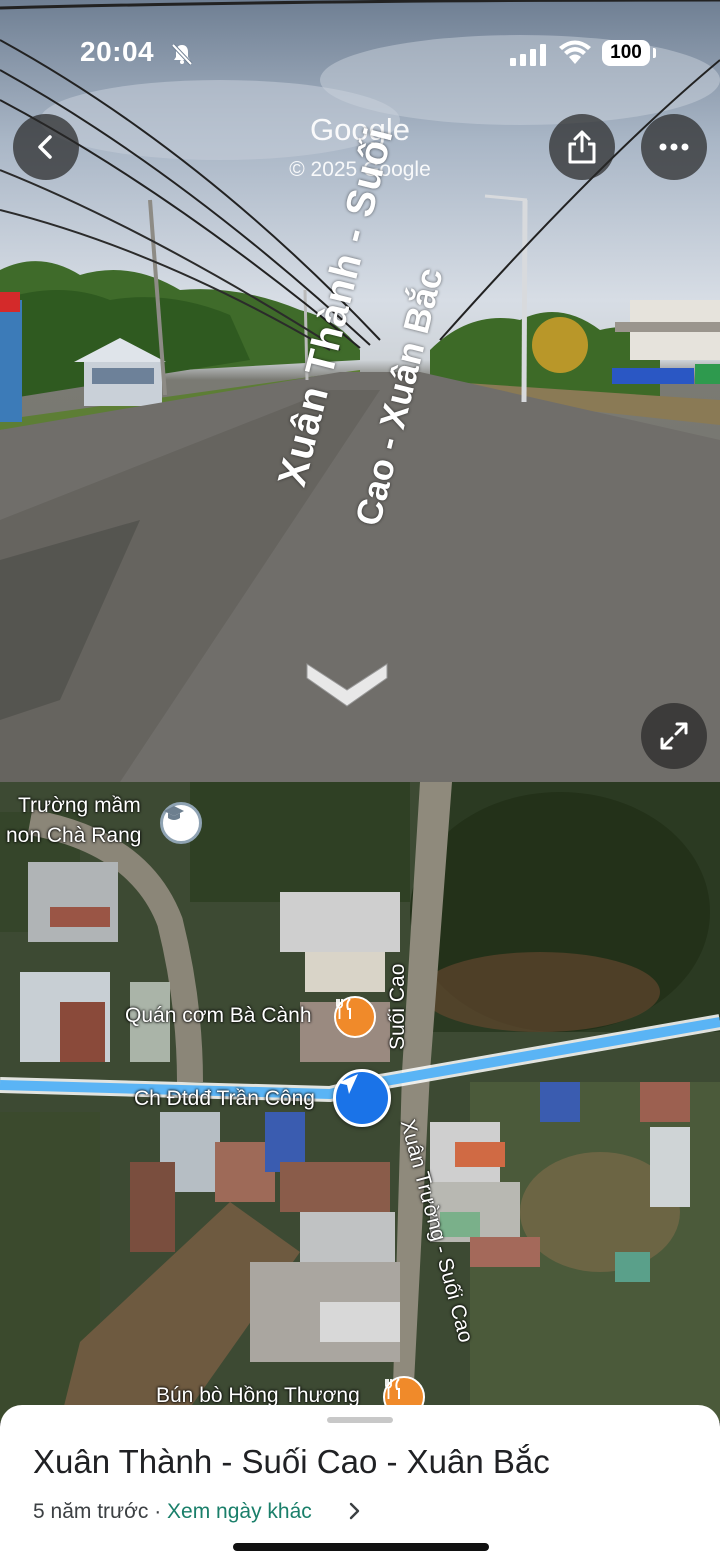 Image resolution: width=720 pixels, height=1565 pixels. I want to click on more-icon, so click(674, 147).